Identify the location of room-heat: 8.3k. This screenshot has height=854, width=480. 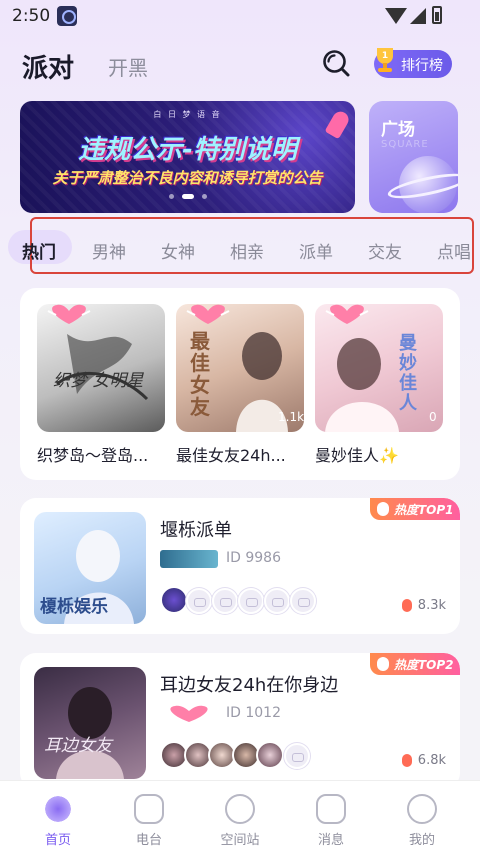
(423, 605).